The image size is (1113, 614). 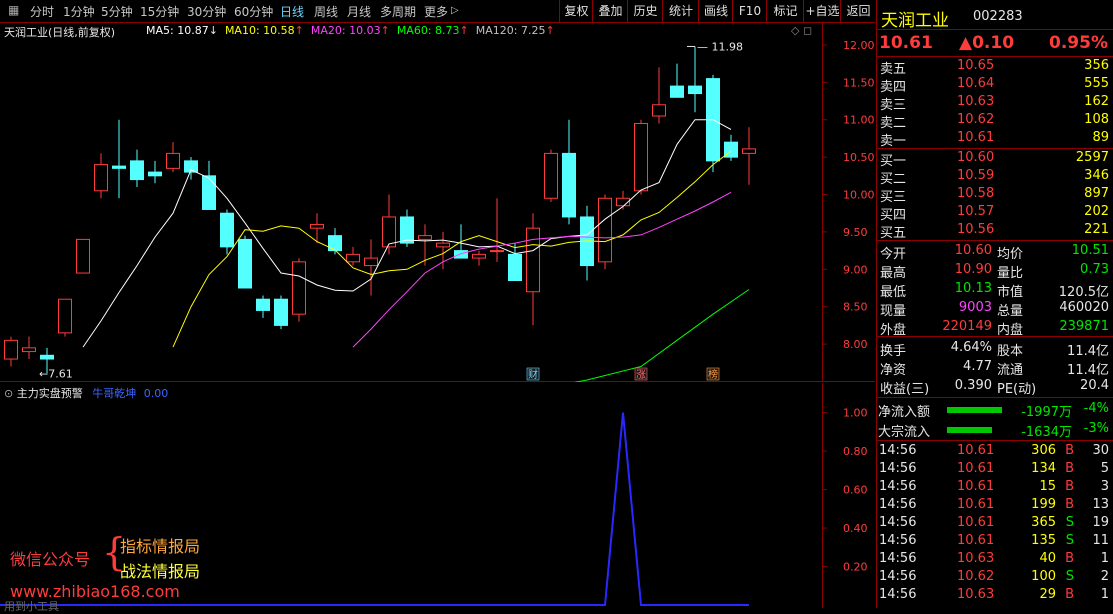 What do you see at coordinates (455, 10) in the screenshot?
I see `more-chevron-icon: ▷` at bounding box center [455, 10].